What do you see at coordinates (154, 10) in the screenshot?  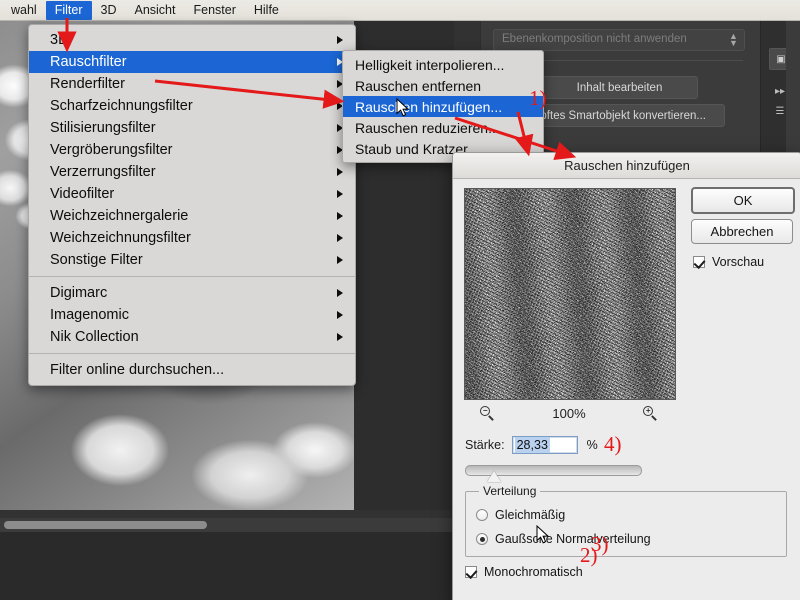 I see `menubar-item-ansicht: Ansicht` at bounding box center [154, 10].